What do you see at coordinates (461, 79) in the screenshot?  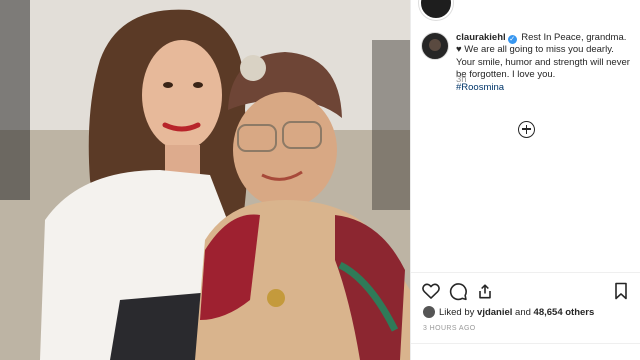 I see `caption-time: 3h` at bounding box center [461, 79].